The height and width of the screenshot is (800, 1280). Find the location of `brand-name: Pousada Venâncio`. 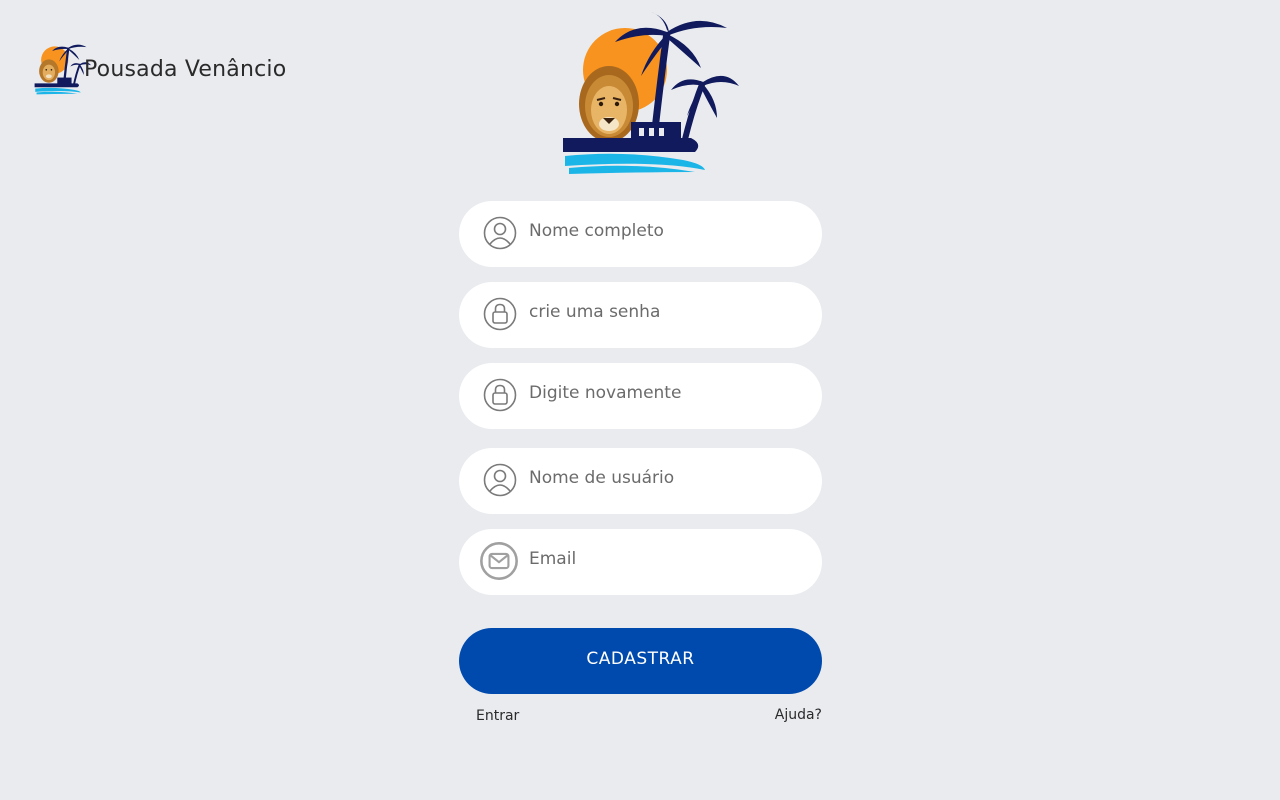

brand-name: Pousada Venâncio is located at coordinates (185, 69).